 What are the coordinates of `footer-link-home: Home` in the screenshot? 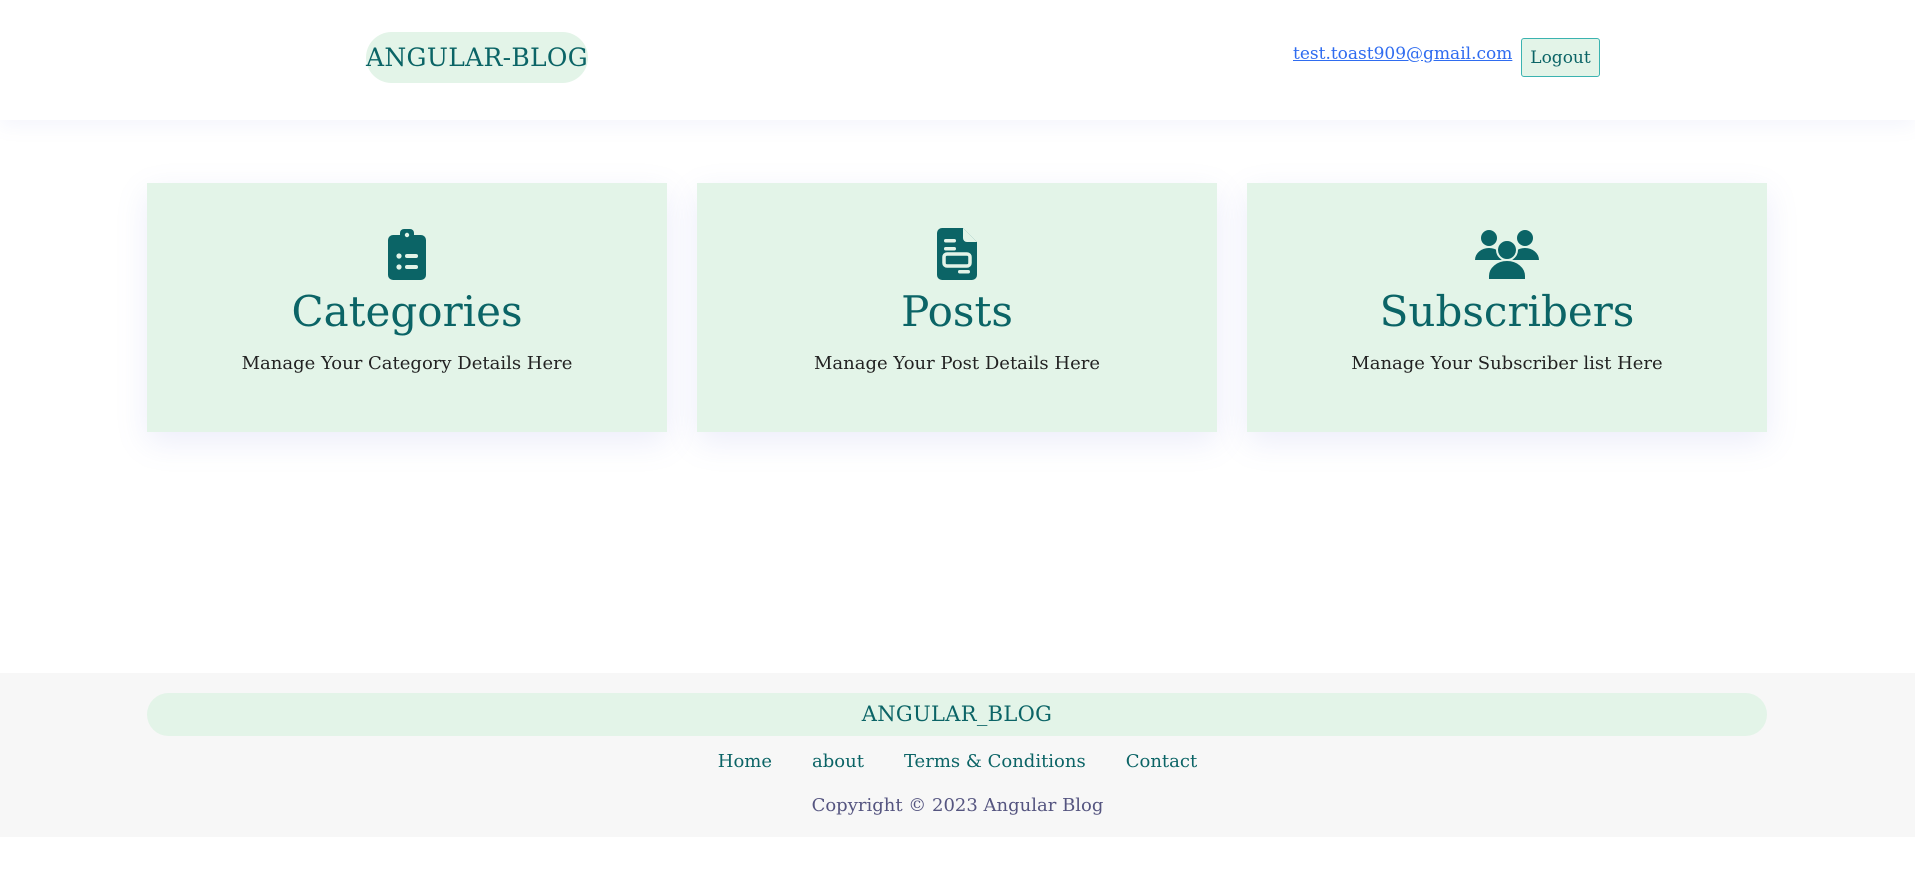 It's located at (745, 761).